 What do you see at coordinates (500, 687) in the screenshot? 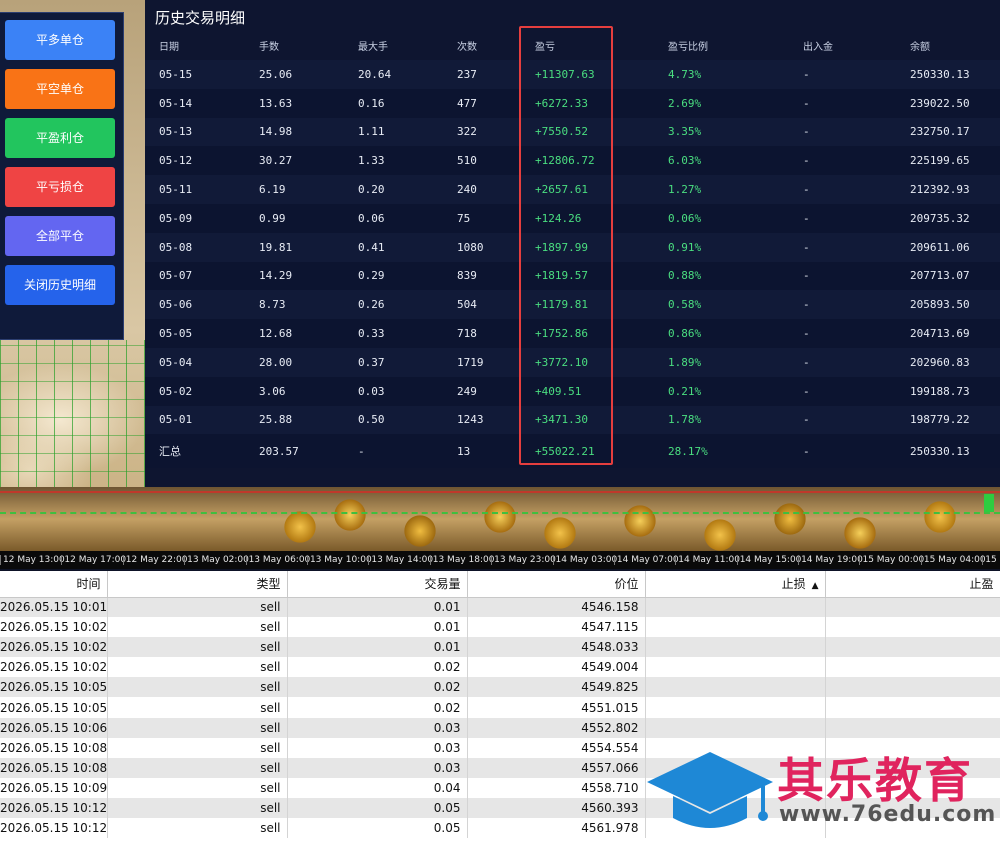
I see `order-row: 2026.05.15 10:05:13sell0.024549.825` at bounding box center [500, 687].